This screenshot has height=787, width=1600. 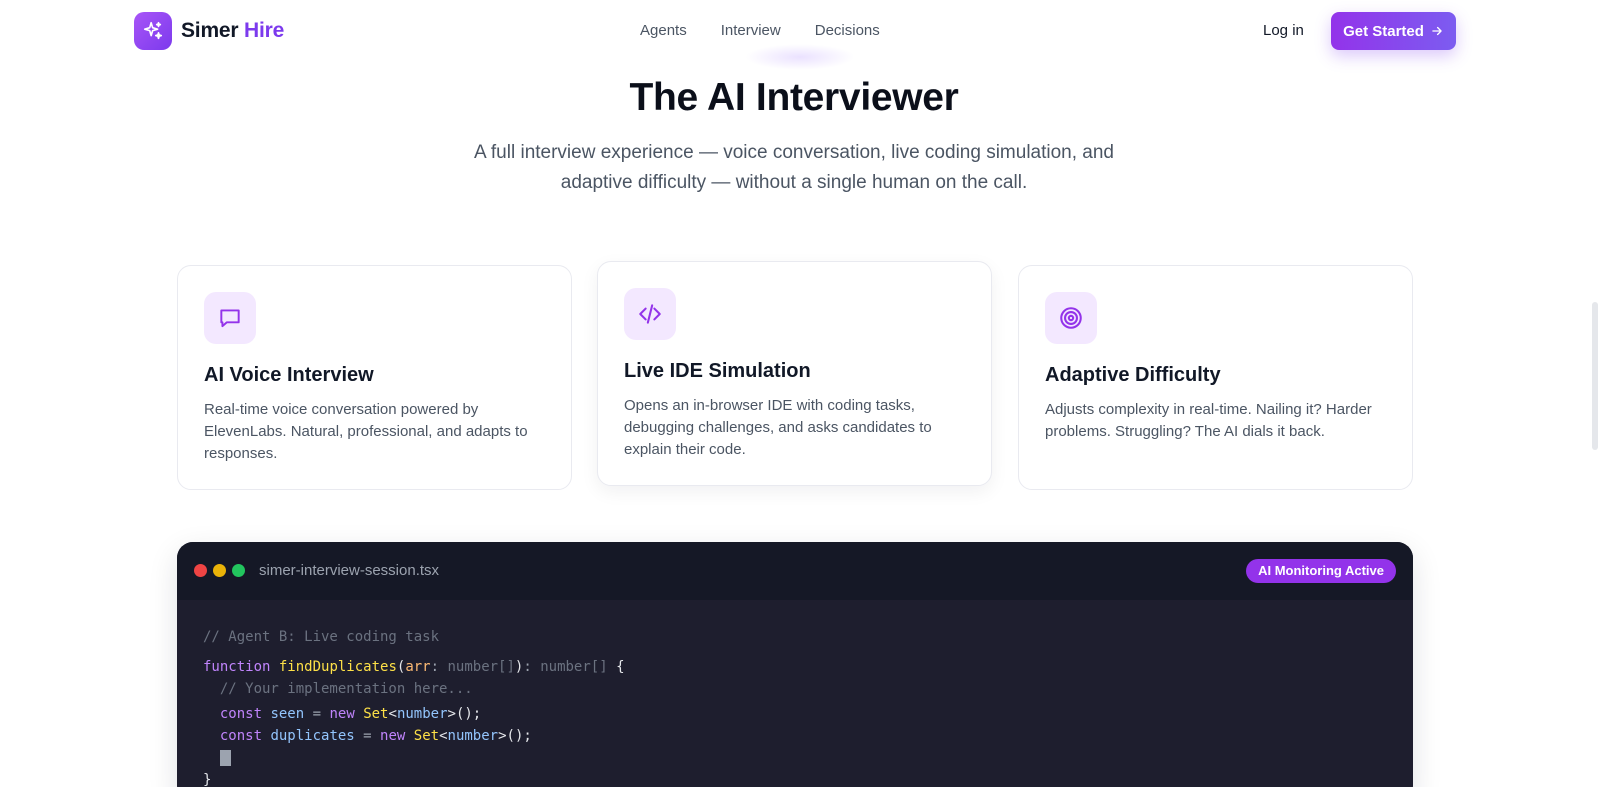 I want to click on chat-bubble-icon, so click(x=230, y=318).